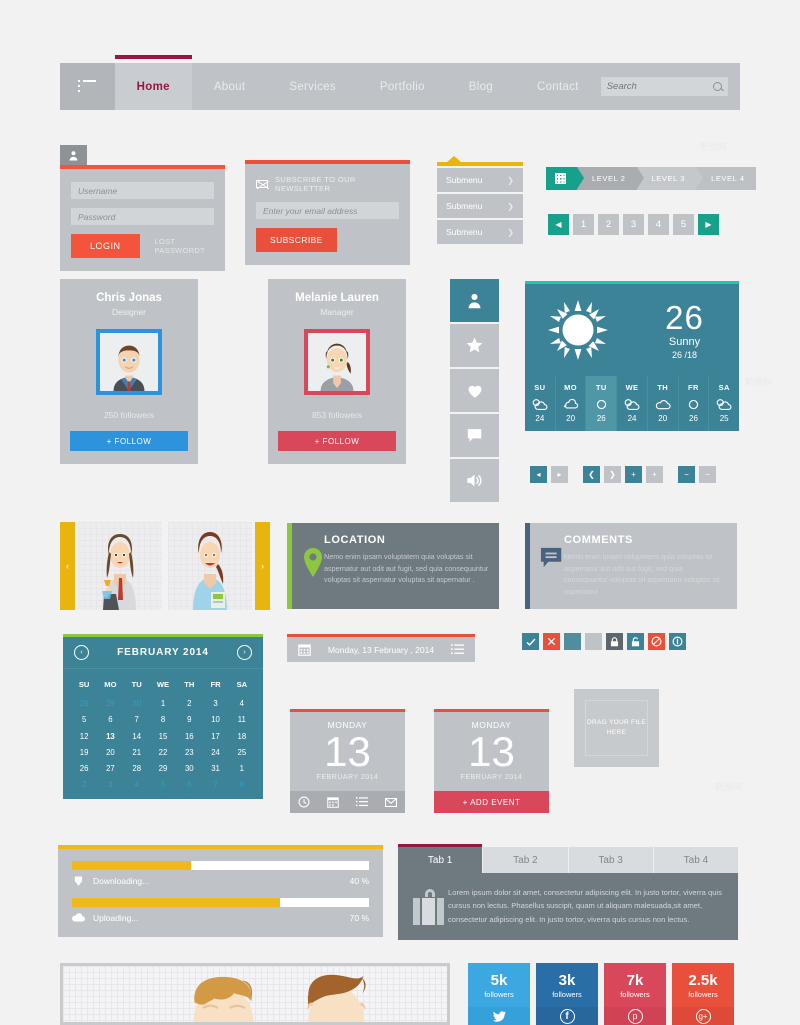 This screenshot has height=1025, width=800. What do you see at coordinates (565, 178) in the screenshot?
I see `breadcrumb-home` at bounding box center [565, 178].